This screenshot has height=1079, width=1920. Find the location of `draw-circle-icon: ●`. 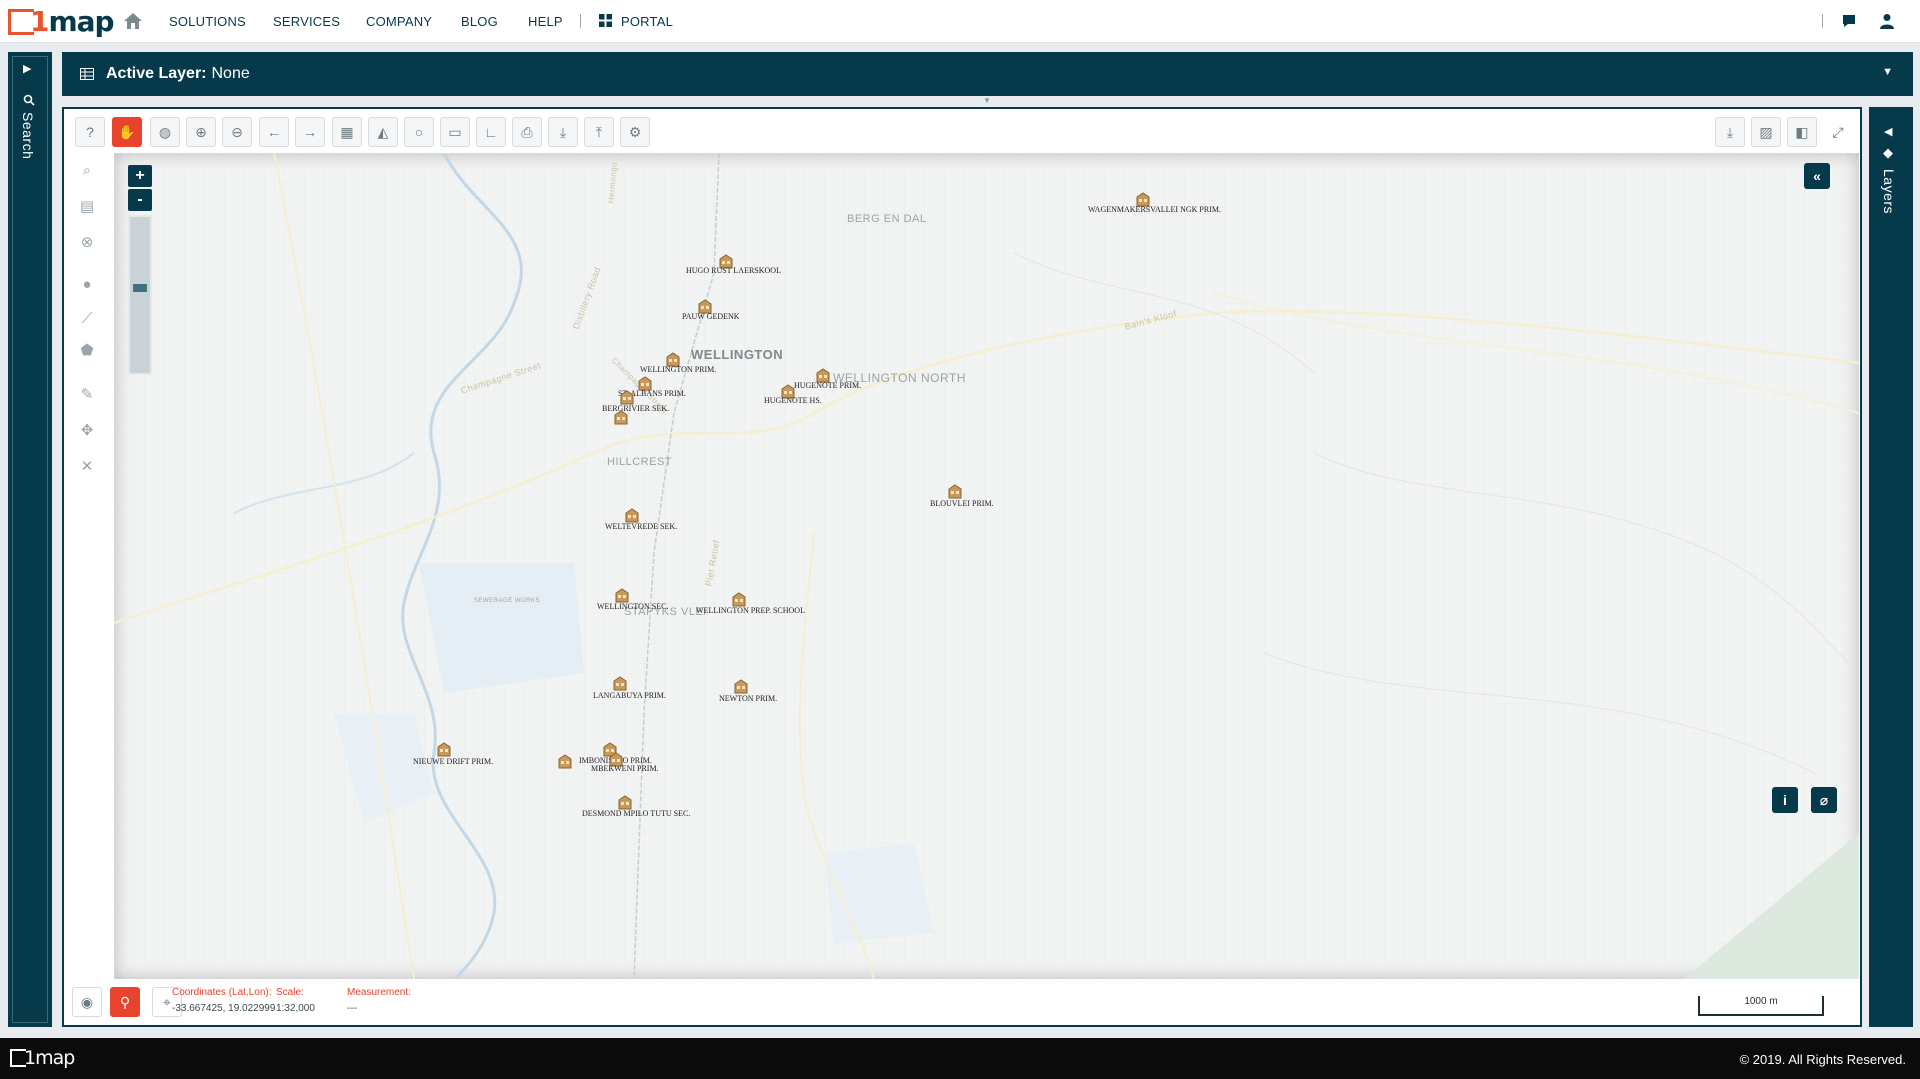

draw-circle-icon: ● is located at coordinates (87, 284).